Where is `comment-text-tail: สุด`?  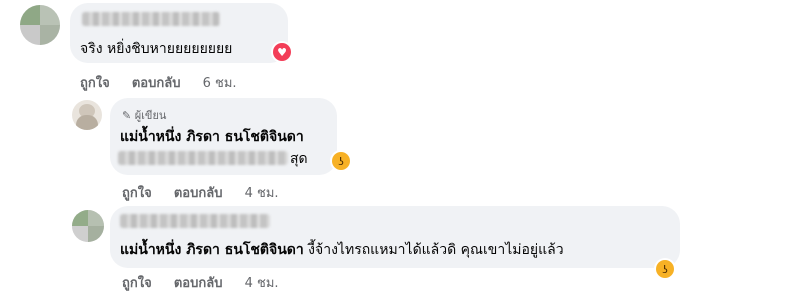
comment-text-tail: สุด is located at coordinates (299, 159).